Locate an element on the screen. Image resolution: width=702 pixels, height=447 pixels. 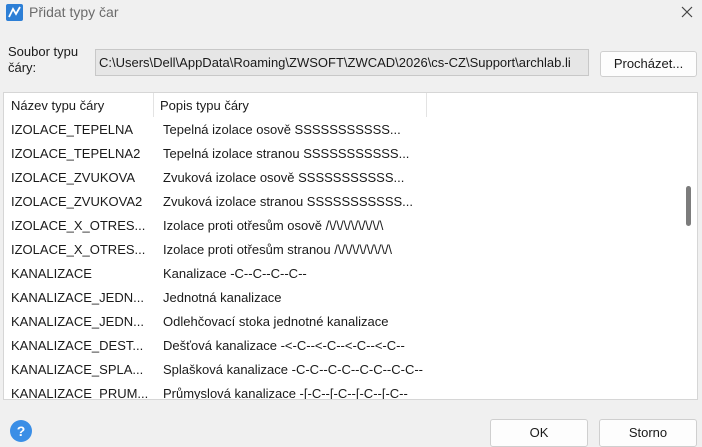
linetype-description: Dešťová kanalizace -<-C--<-C--<-C--<-C-- is located at coordinates (284, 345).